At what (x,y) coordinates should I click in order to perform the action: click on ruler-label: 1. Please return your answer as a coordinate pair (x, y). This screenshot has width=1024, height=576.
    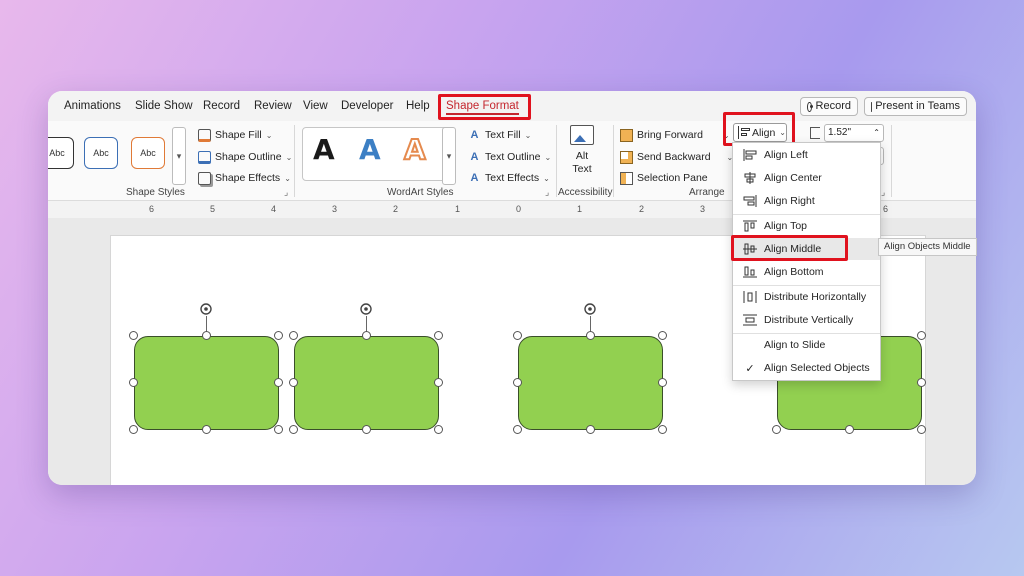
    Looking at the image, I should click on (458, 209).